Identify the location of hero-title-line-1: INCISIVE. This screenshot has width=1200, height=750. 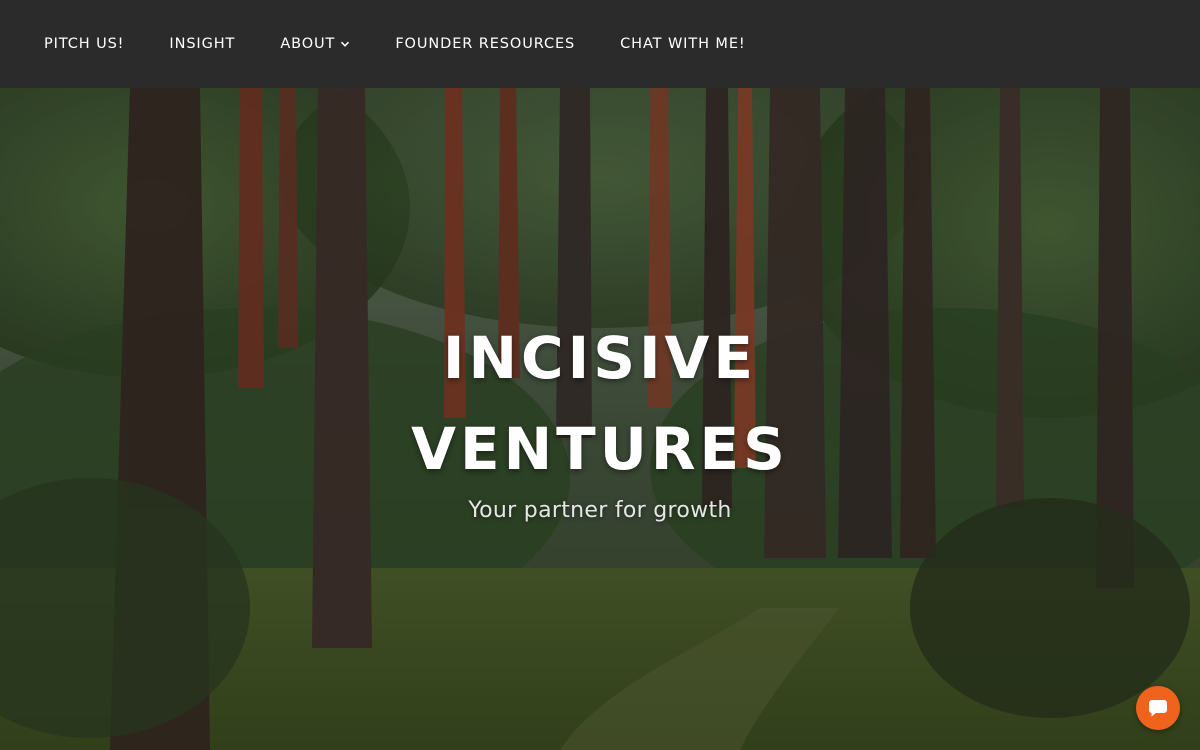
(600, 358).